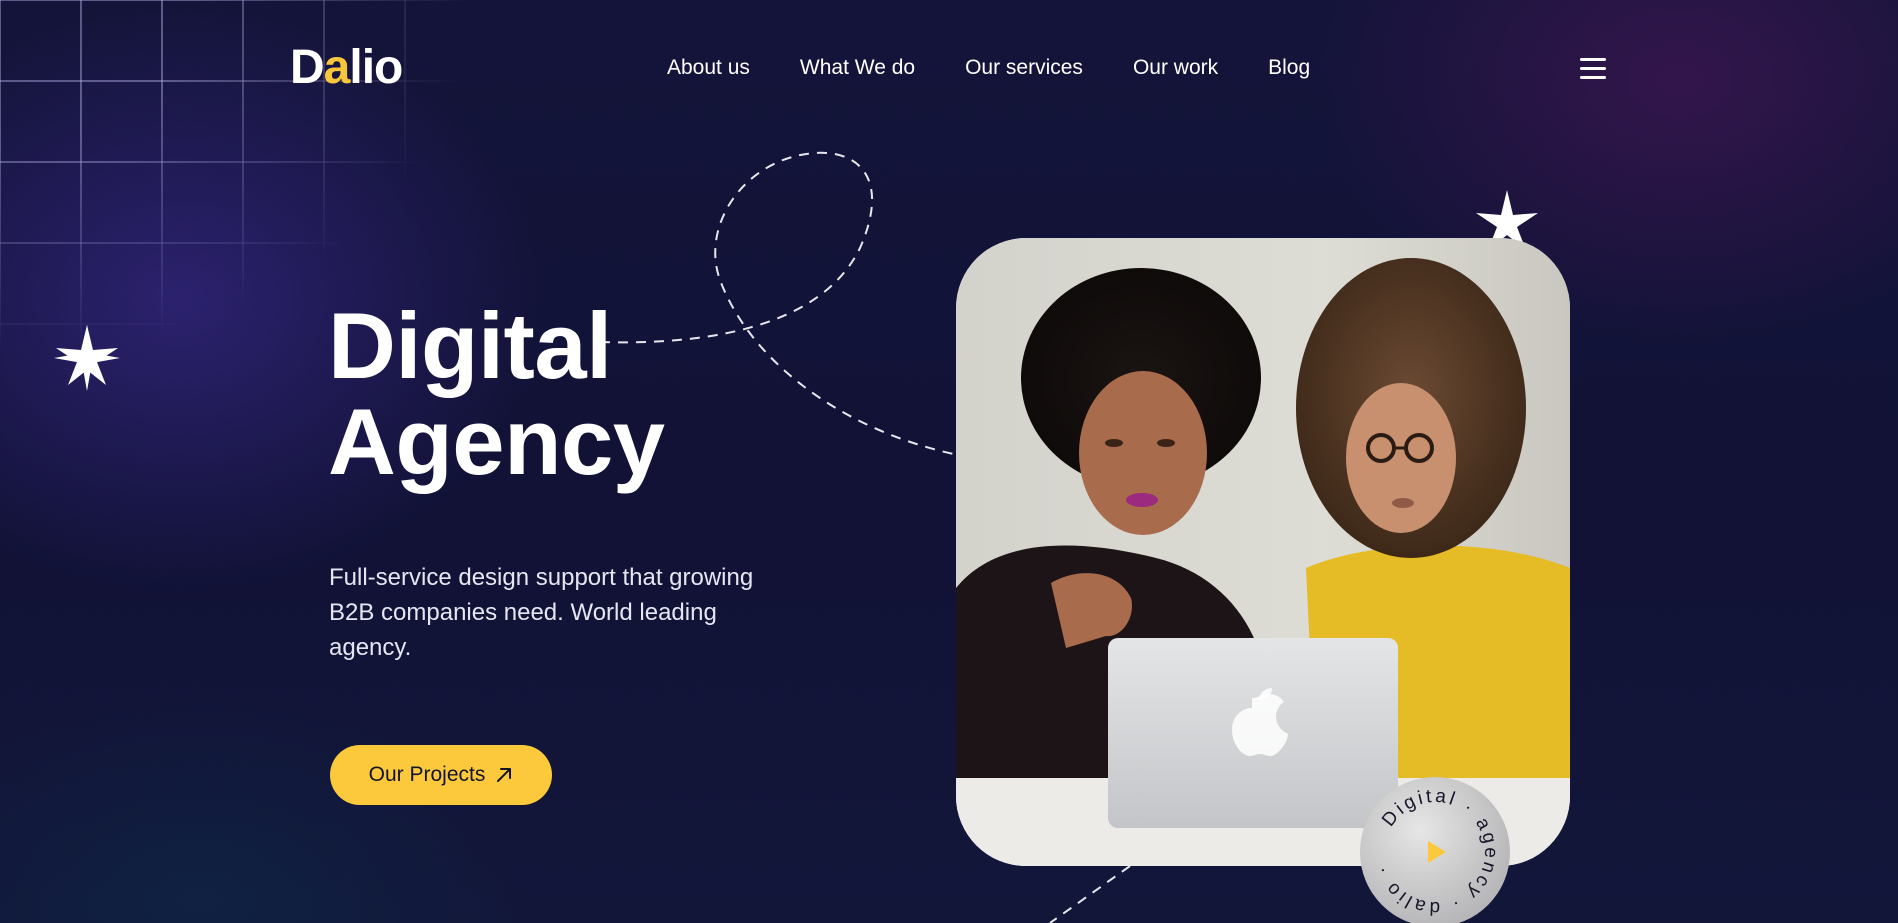 The height and width of the screenshot is (923, 1898). Describe the element at coordinates (1175, 68) in the screenshot. I see `nav-link-our-work: Our work` at that location.